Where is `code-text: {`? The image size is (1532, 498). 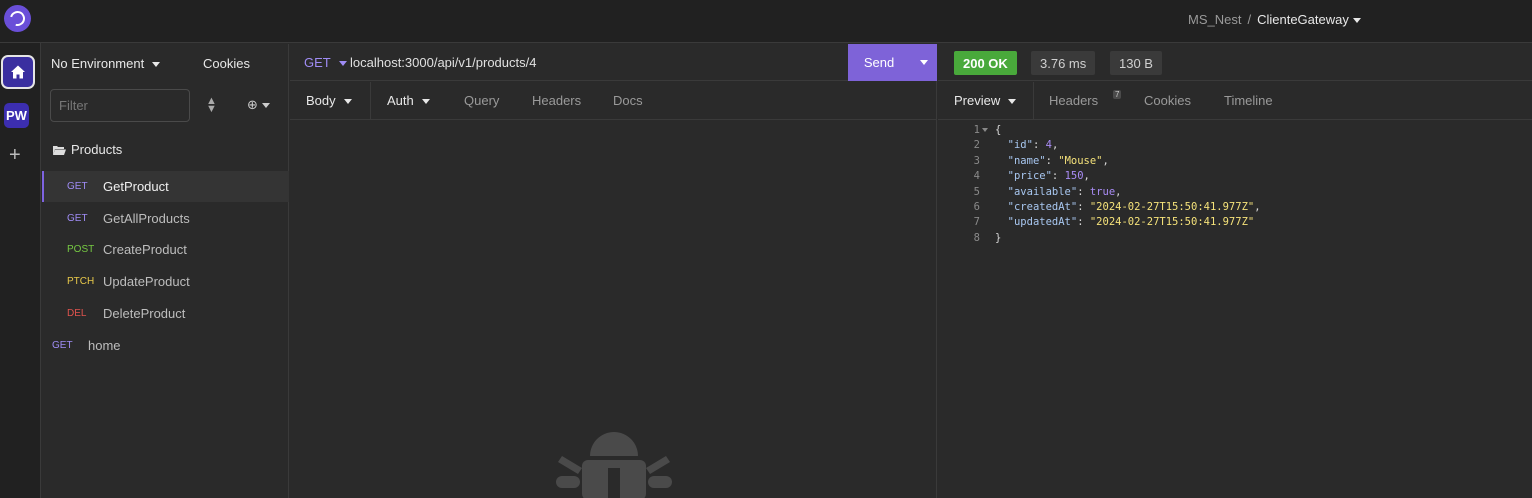 code-text: { is located at coordinates (998, 130).